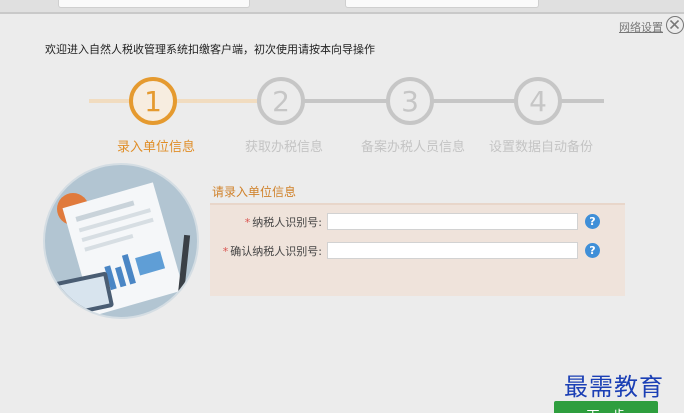 The width and height of the screenshot is (684, 413). I want to click on close-icon, so click(674, 24).